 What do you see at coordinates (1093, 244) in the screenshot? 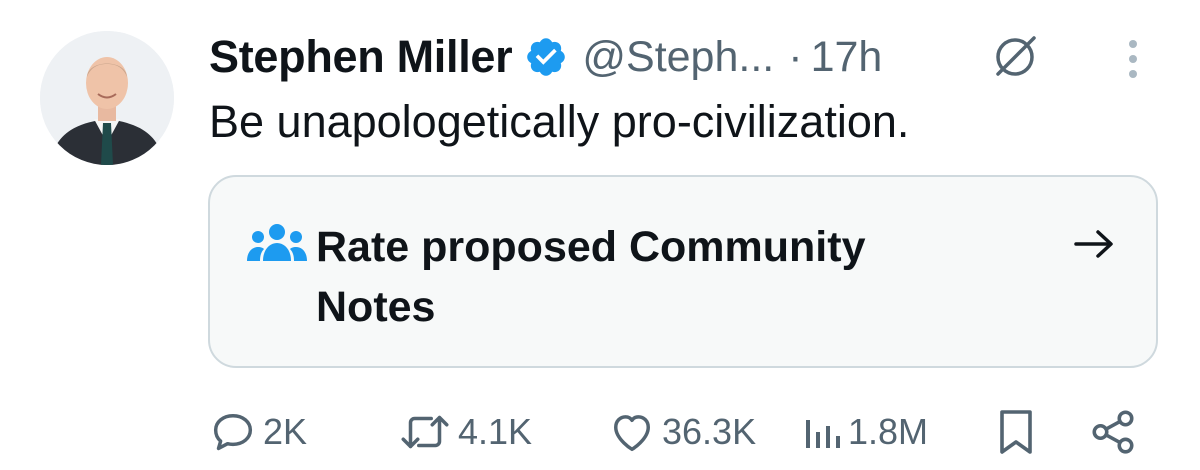
I see `arrow-right-icon` at bounding box center [1093, 244].